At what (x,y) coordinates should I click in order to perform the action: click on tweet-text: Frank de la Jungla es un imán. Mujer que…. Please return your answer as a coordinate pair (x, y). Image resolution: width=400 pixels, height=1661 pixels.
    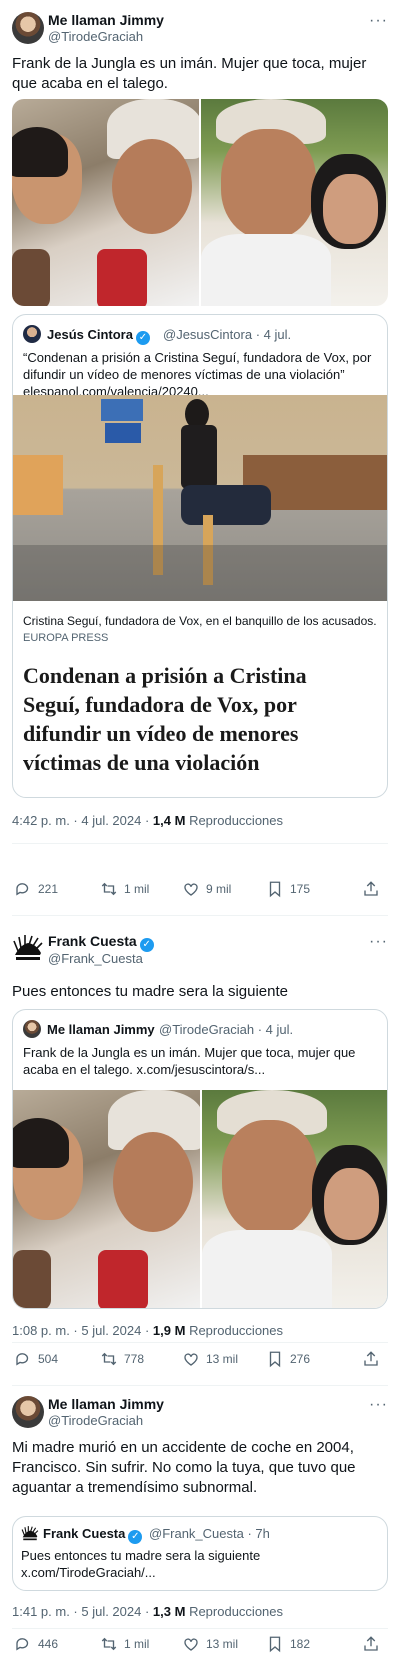
    Looking at the image, I should click on (189, 73).